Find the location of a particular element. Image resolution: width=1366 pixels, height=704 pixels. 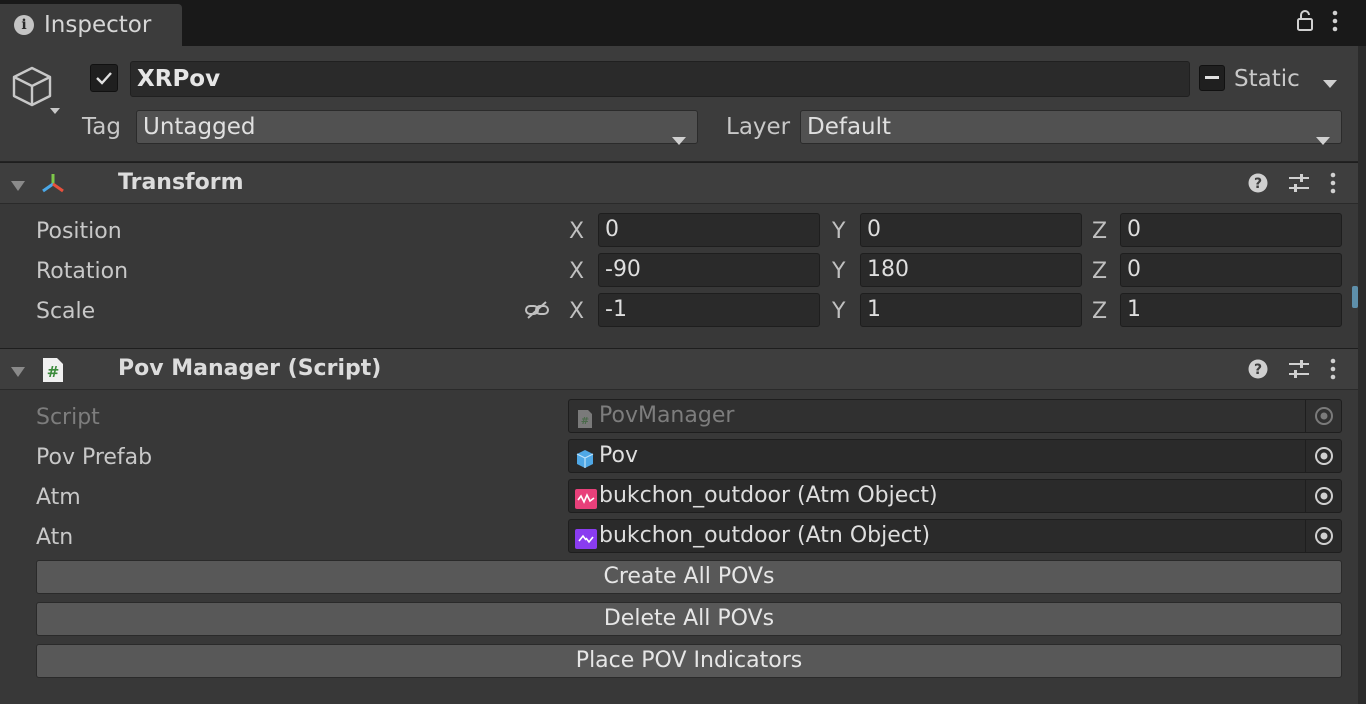

transform-tools: ? is located at coordinates (1292, 183).